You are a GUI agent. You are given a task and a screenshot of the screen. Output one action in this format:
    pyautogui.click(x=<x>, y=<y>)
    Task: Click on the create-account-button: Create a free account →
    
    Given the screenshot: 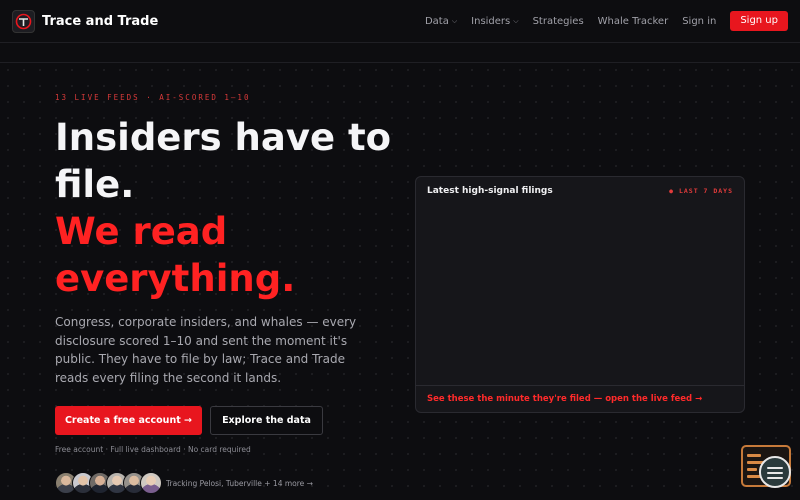 What is the action you would take?
    pyautogui.click(x=128, y=420)
    